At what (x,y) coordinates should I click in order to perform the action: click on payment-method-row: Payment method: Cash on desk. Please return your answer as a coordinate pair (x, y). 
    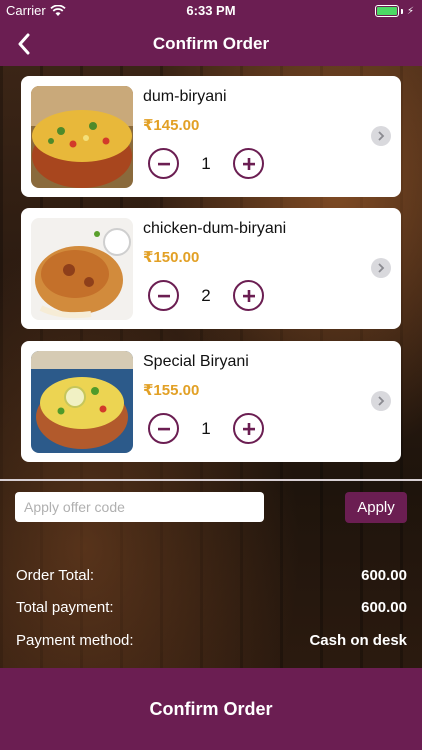
    Looking at the image, I should click on (211, 640).